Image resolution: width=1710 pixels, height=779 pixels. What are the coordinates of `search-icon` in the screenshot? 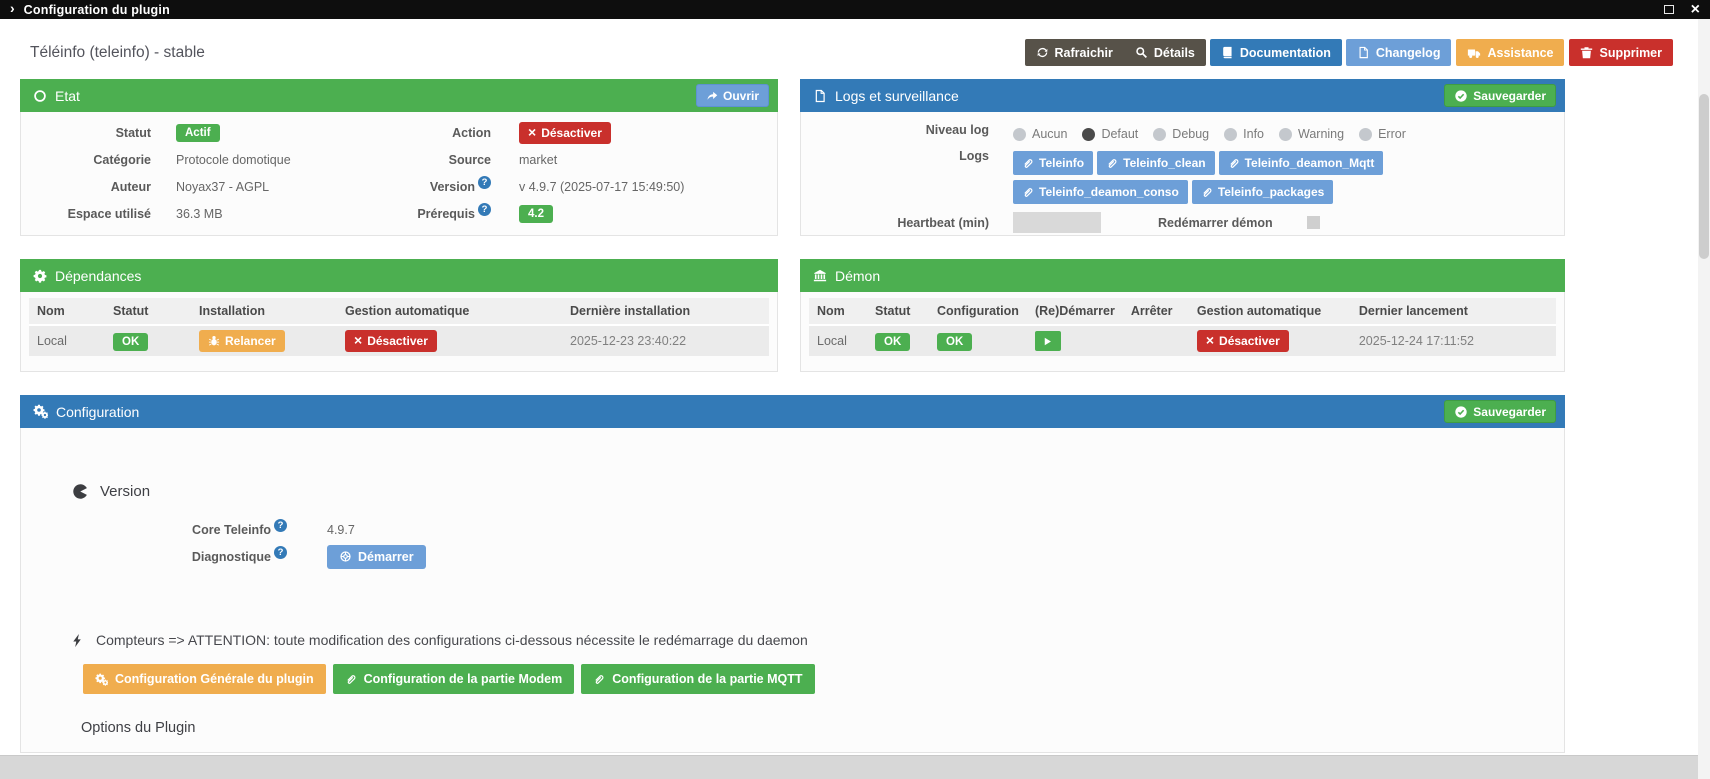 It's located at (1141, 52).